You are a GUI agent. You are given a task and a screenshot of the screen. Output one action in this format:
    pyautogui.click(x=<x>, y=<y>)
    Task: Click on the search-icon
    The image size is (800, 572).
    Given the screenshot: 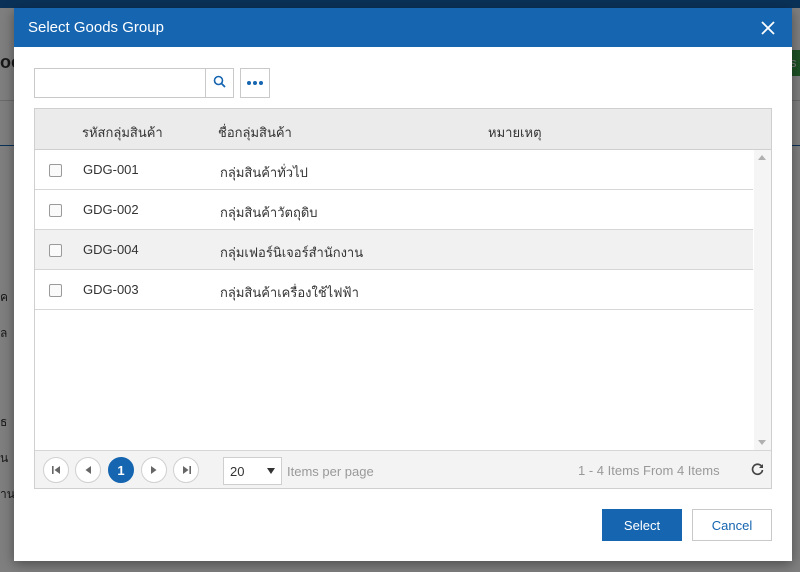 What is the action you would take?
    pyautogui.click(x=219, y=83)
    